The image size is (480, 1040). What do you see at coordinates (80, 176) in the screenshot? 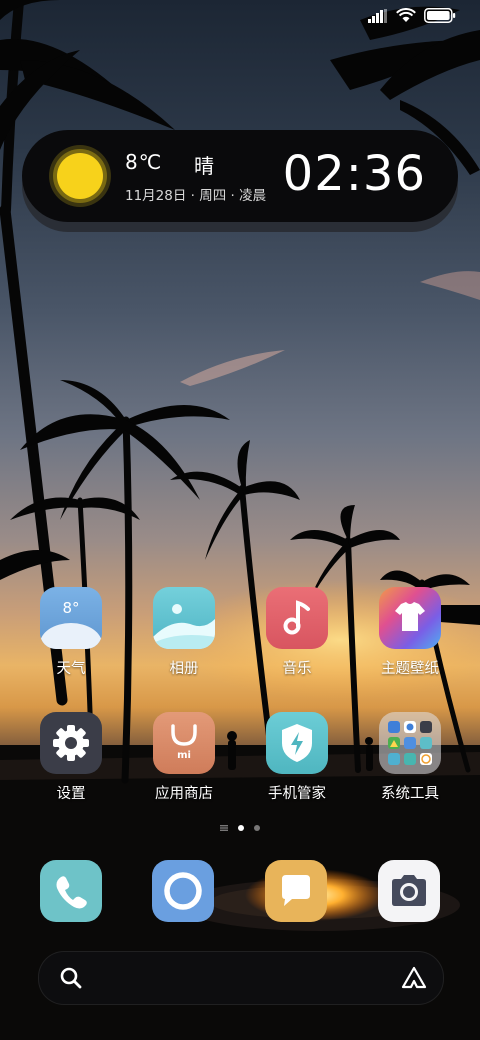
I see `sun-icon` at bounding box center [80, 176].